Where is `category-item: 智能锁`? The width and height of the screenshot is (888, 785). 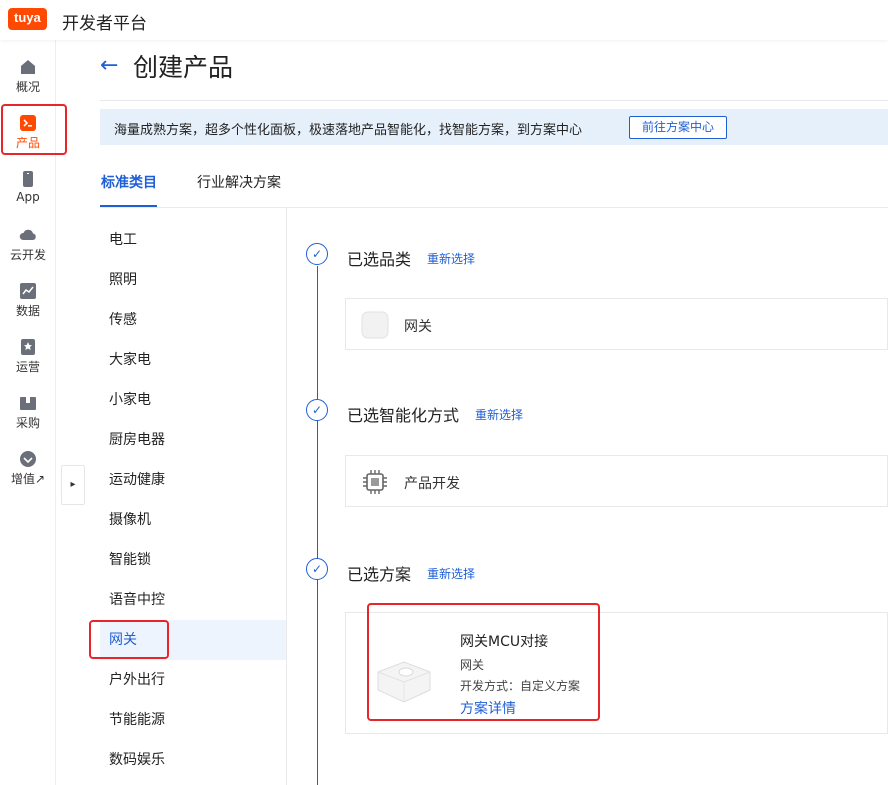 category-item: 智能锁 is located at coordinates (193, 560).